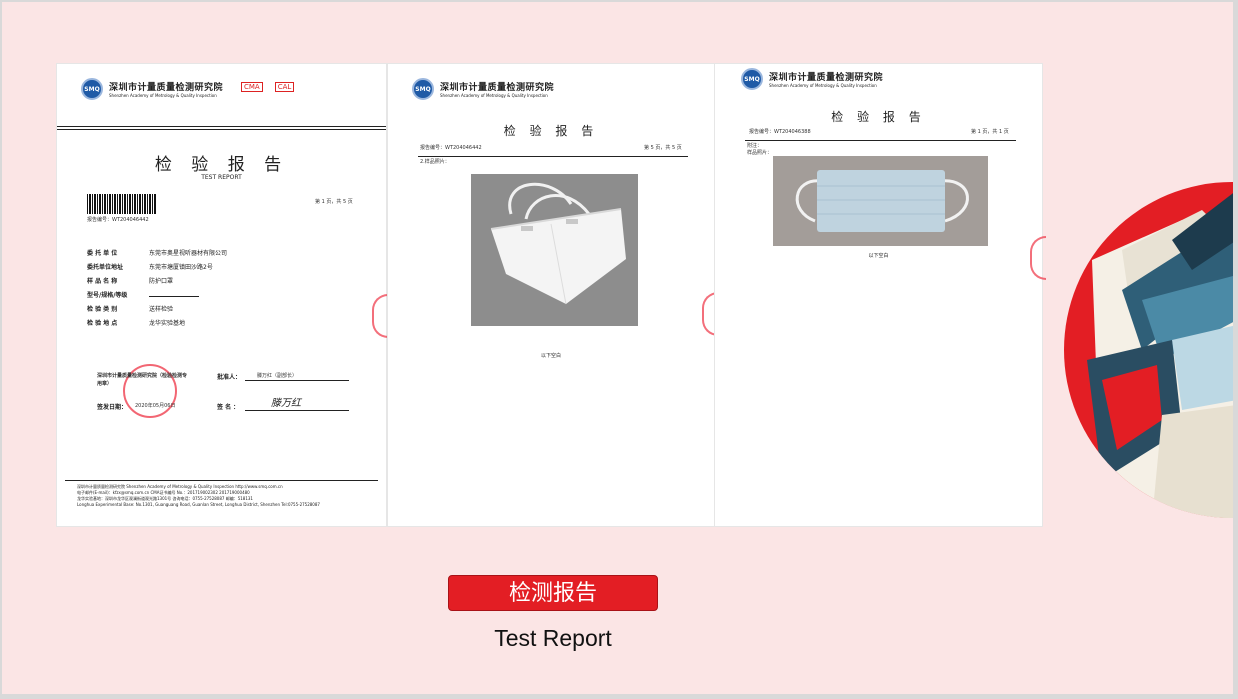  What do you see at coordinates (102, 253) in the screenshot?
I see `field-label: 委 托 单 位` at bounding box center [102, 253].